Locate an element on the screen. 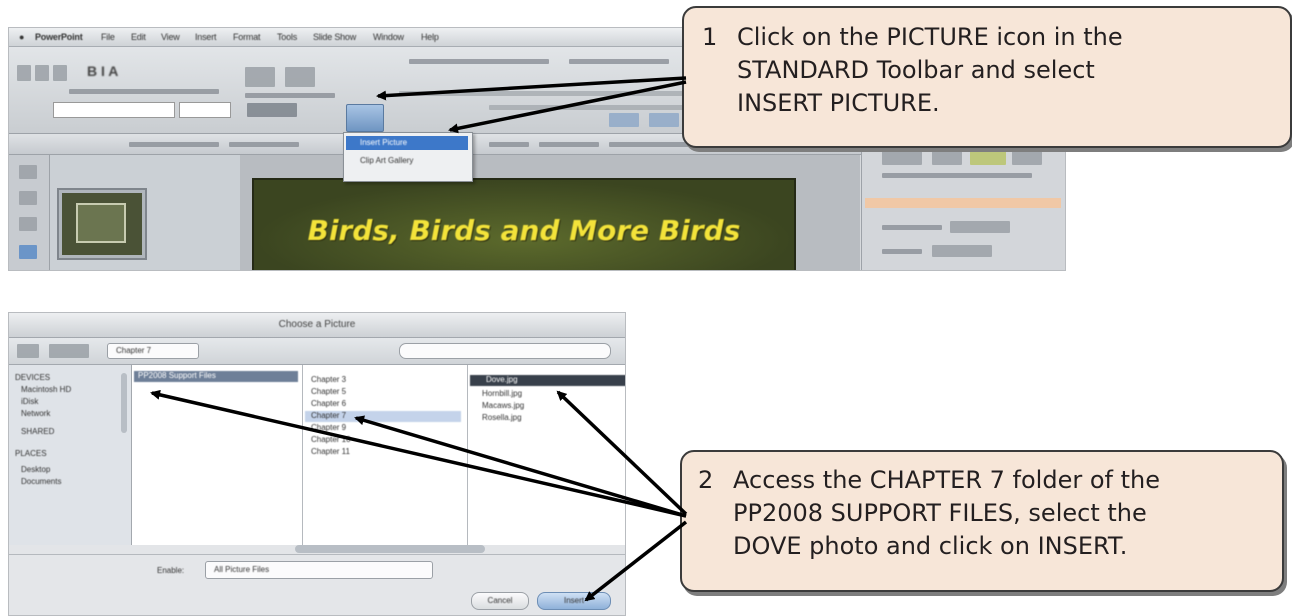 This screenshot has height=616, width=1292. folder-item: Chapter 9 is located at coordinates (328, 428).